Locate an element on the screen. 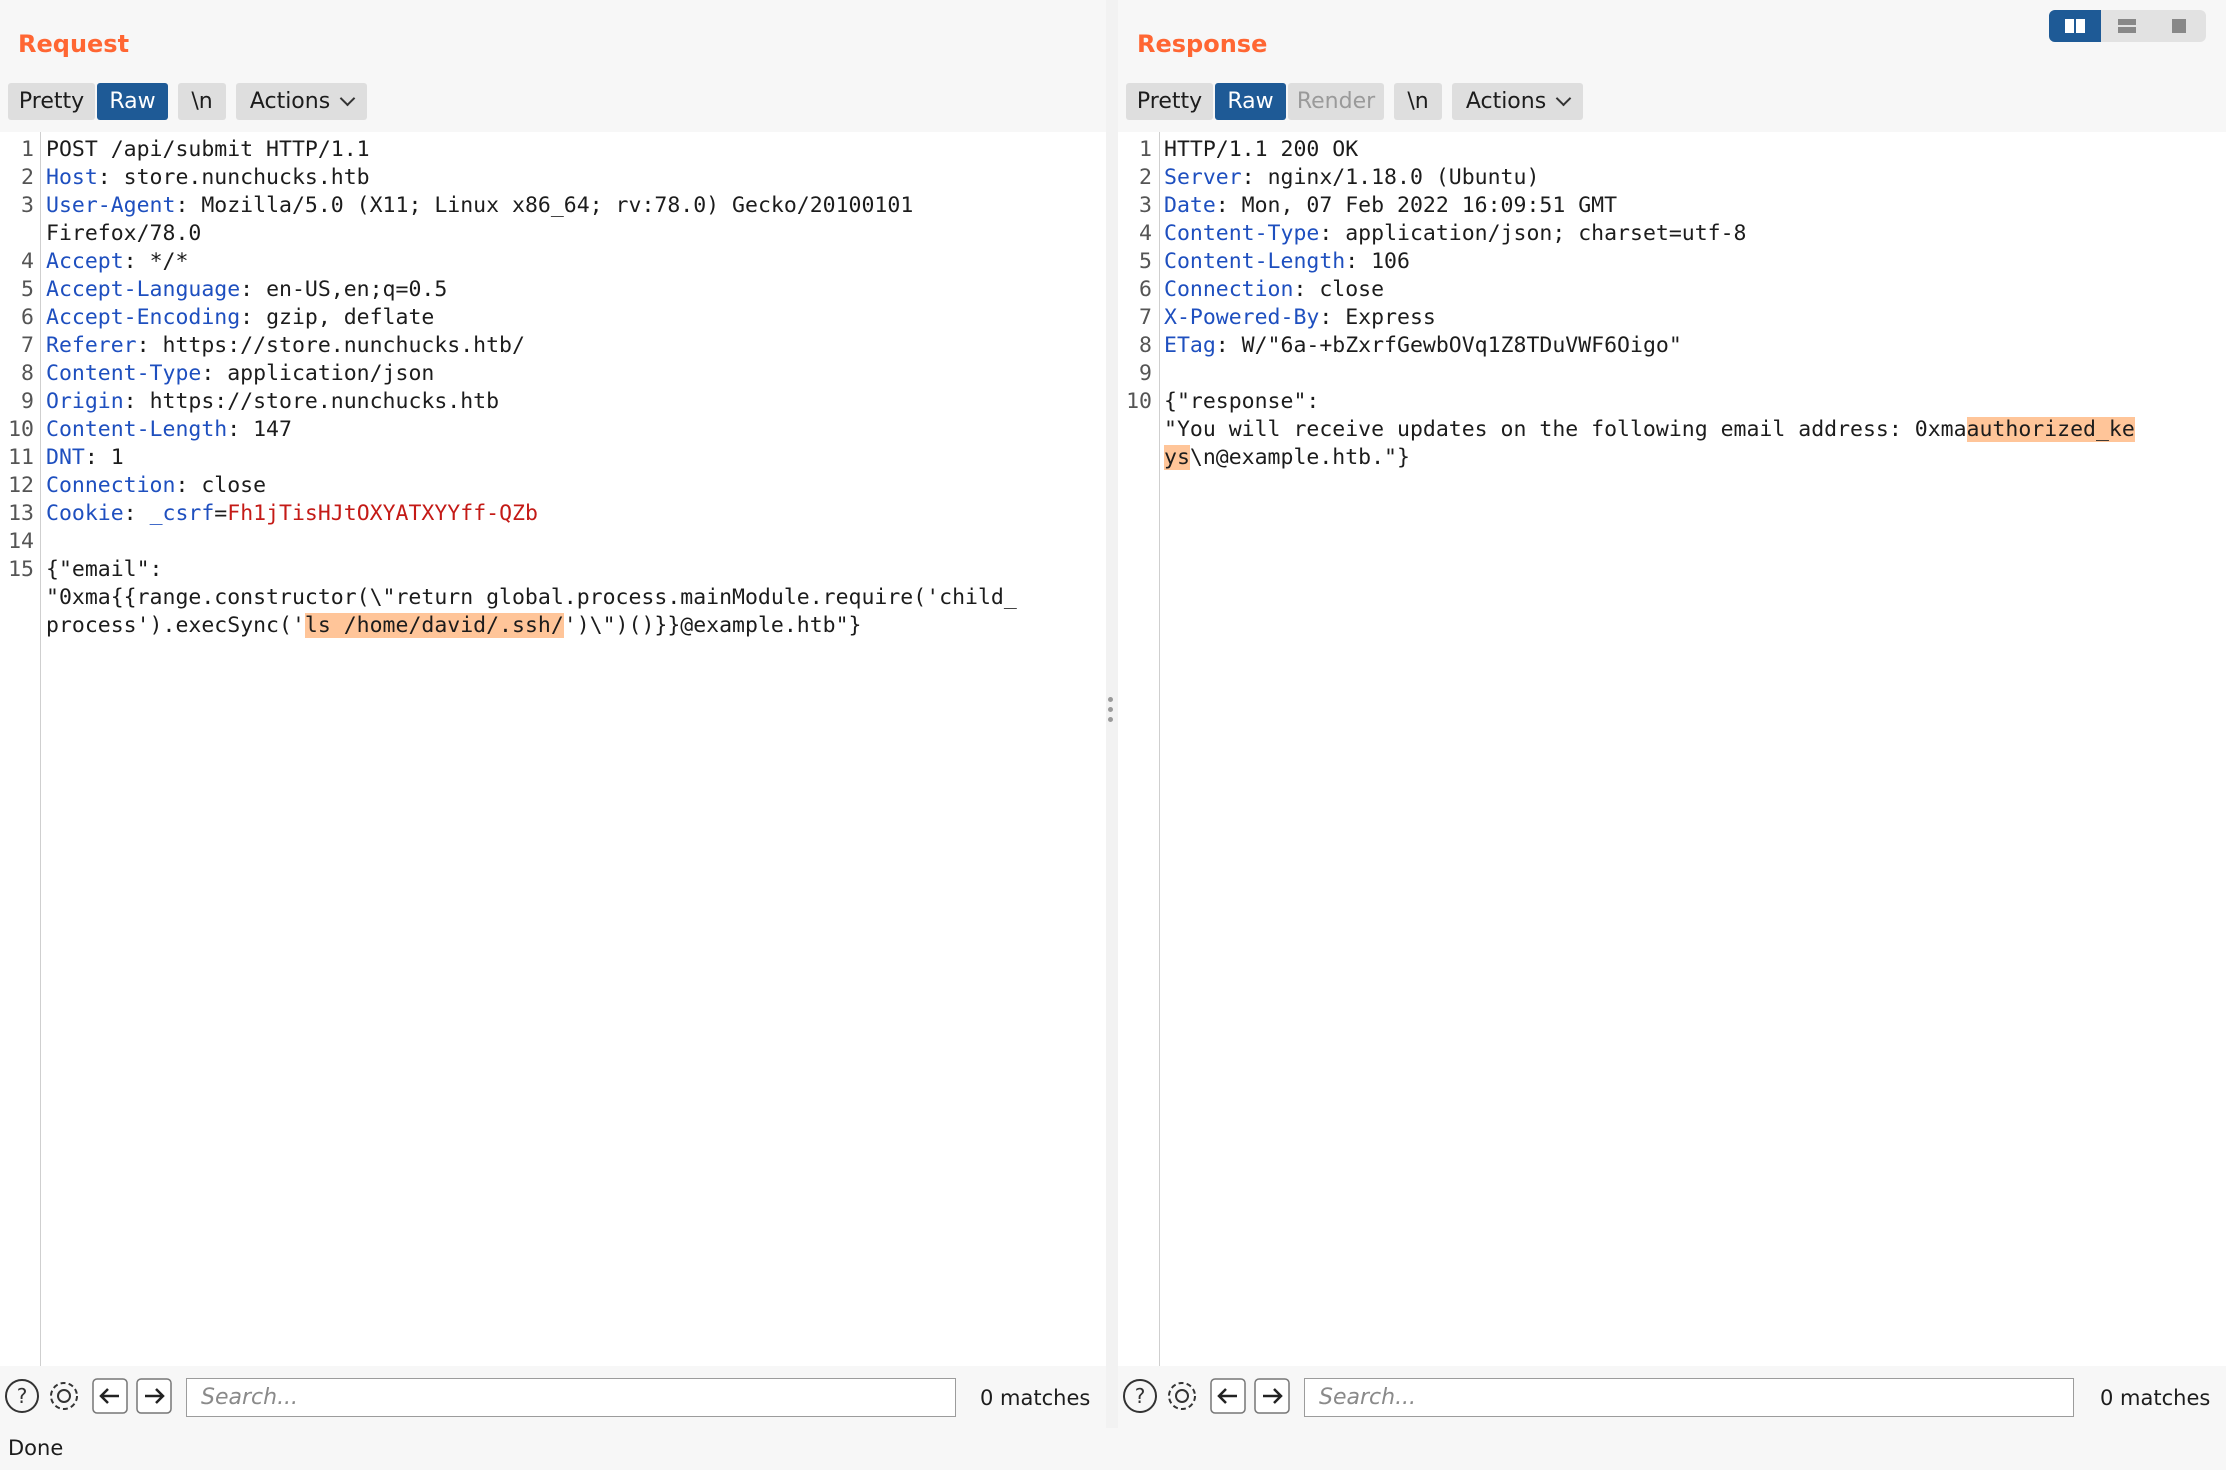  header-key: Accept-Language is located at coordinates (143, 289).